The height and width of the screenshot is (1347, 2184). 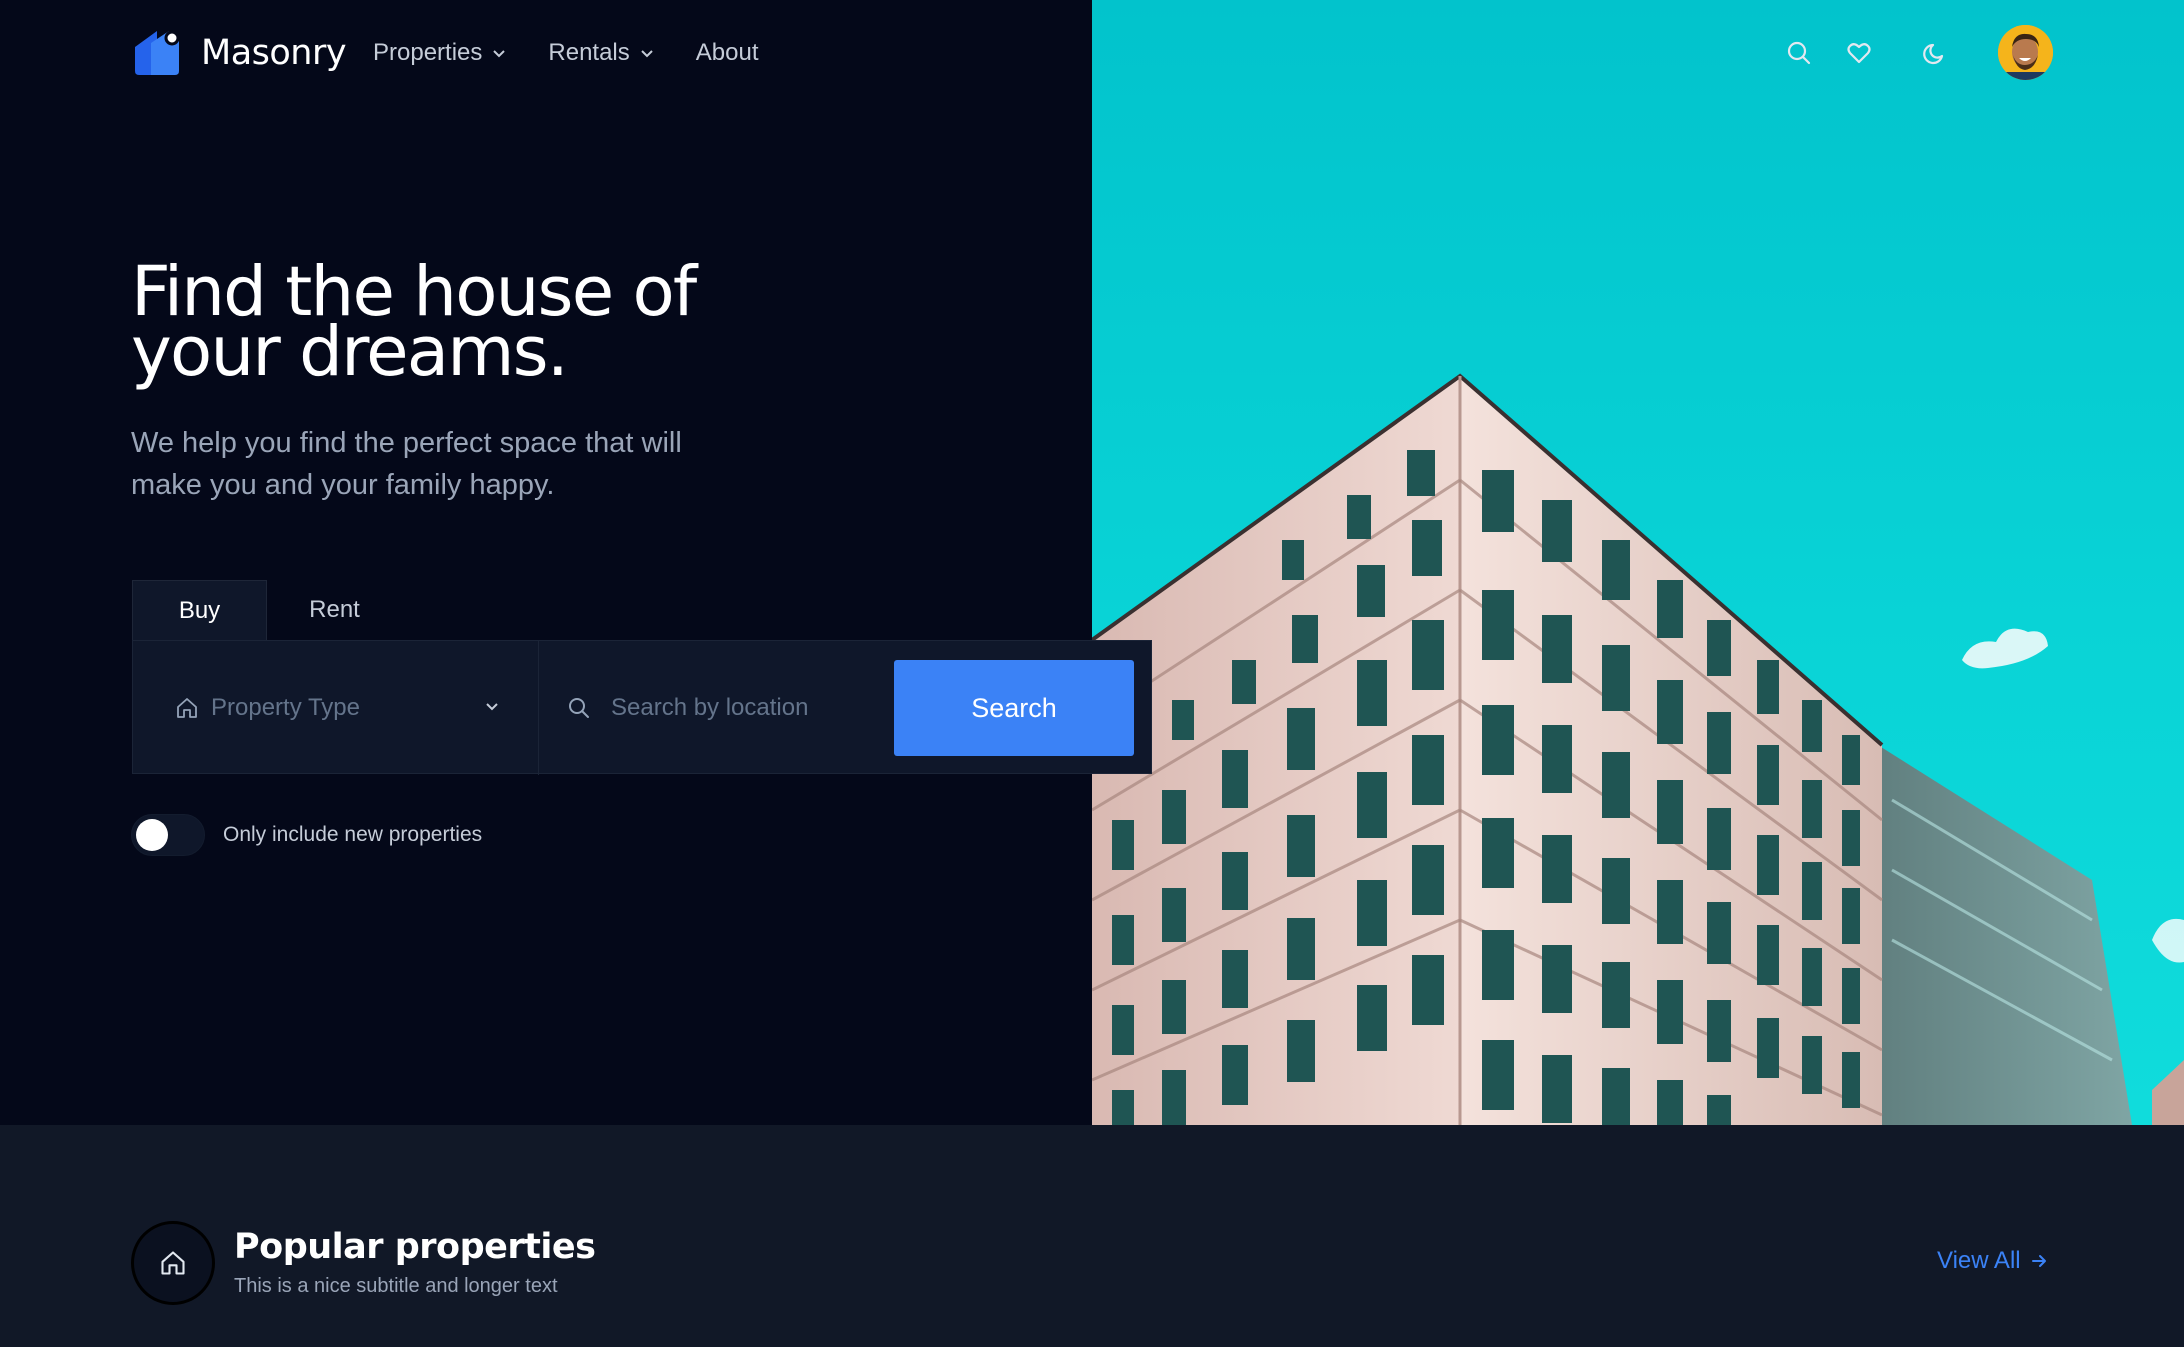 What do you see at coordinates (428, 52) in the screenshot?
I see `nav-item-label: Properties` at bounding box center [428, 52].